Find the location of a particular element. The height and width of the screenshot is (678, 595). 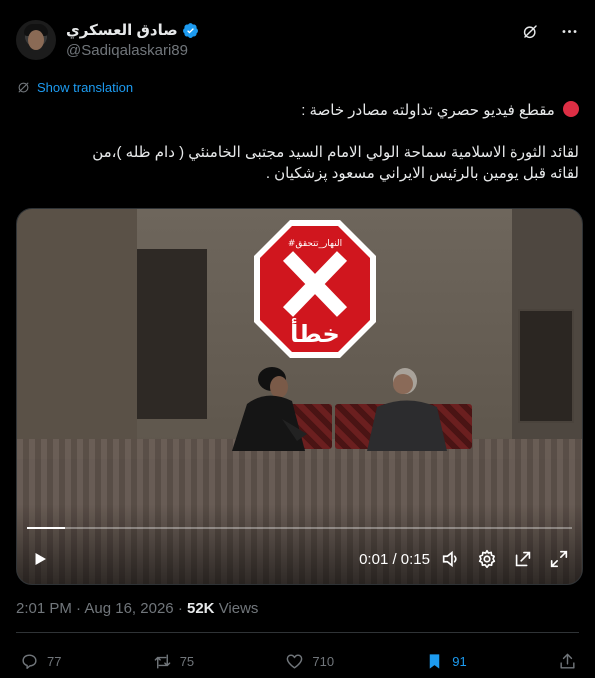

settings-gear-icon is located at coordinates (487, 559).